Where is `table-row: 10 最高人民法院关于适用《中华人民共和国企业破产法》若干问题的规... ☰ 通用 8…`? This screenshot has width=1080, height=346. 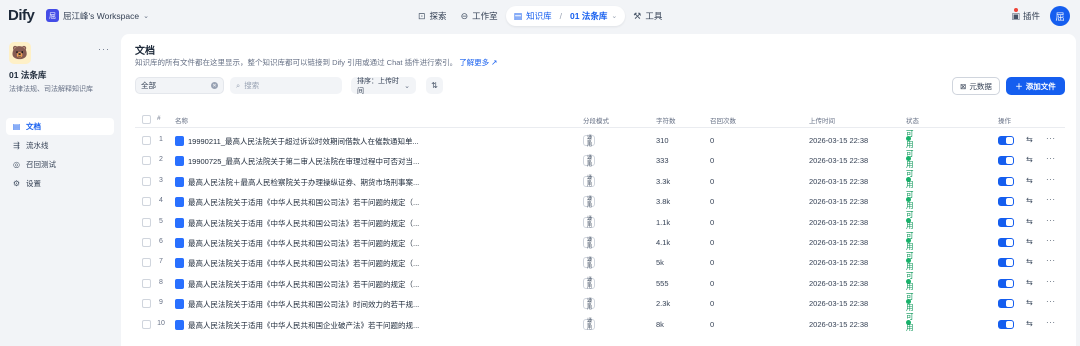 table-row: 10 最高人民法院关于适用《中华人民共和国企业破产法》若干问题的规... ☰ 通用 8… is located at coordinates (600, 323).